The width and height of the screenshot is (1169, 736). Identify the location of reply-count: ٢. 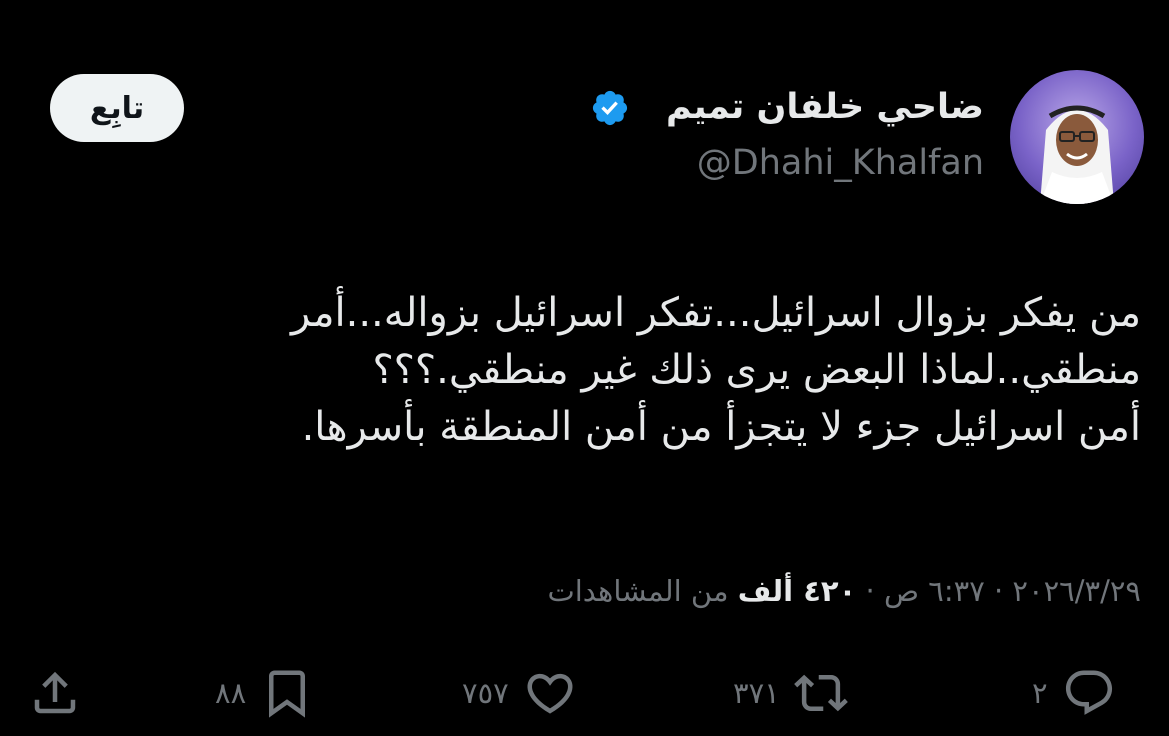
(1040, 693).